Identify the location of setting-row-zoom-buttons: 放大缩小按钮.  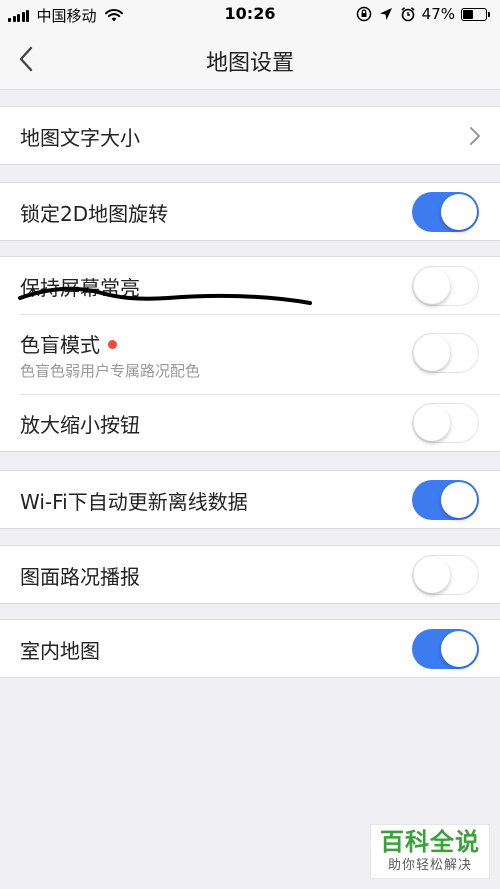
(250, 422).